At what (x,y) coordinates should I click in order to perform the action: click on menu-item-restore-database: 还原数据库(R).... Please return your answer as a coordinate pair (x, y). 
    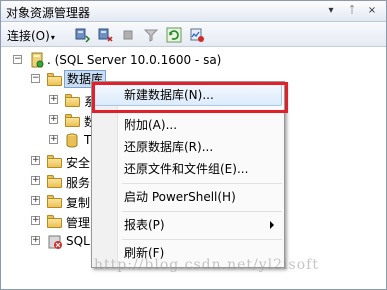
    Looking at the image, I should click on (188, 147).